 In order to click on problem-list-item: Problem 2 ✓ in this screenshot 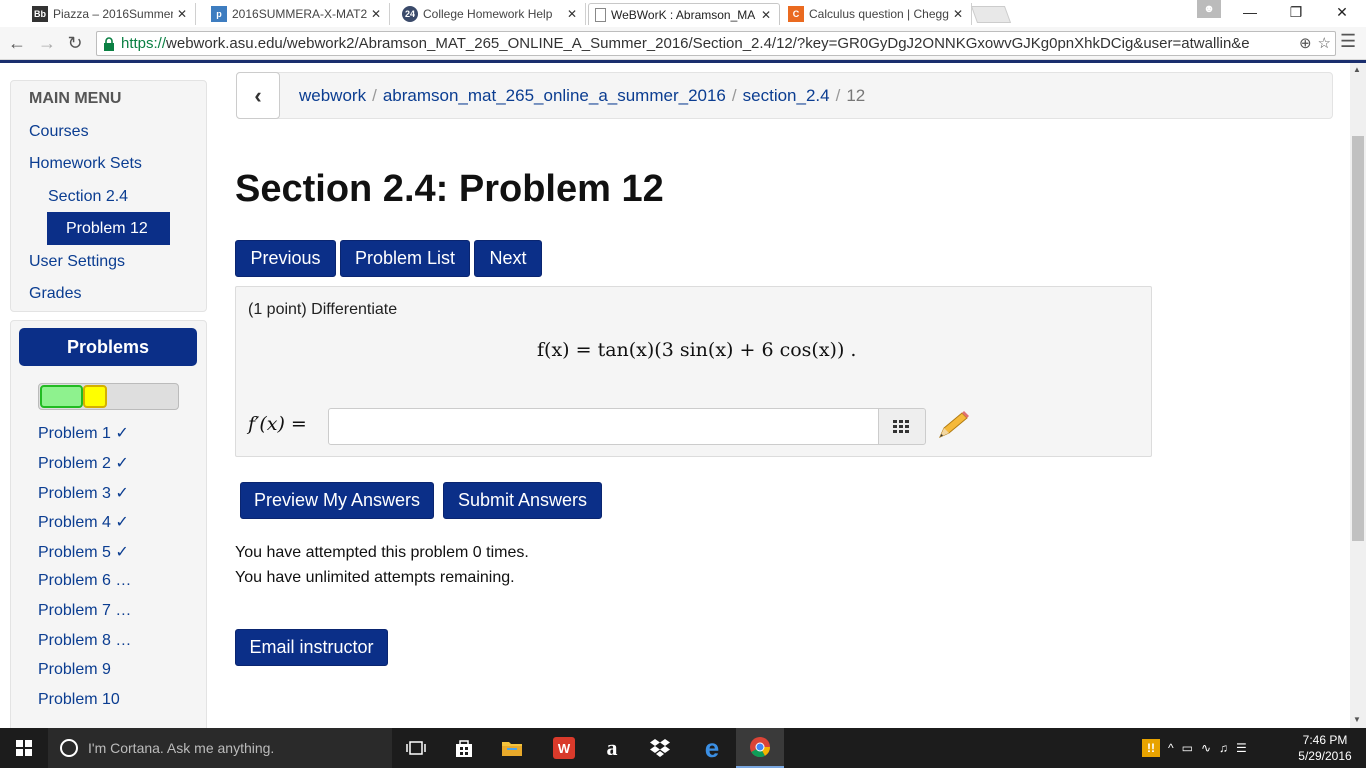, I will do `click(83, 463)`.